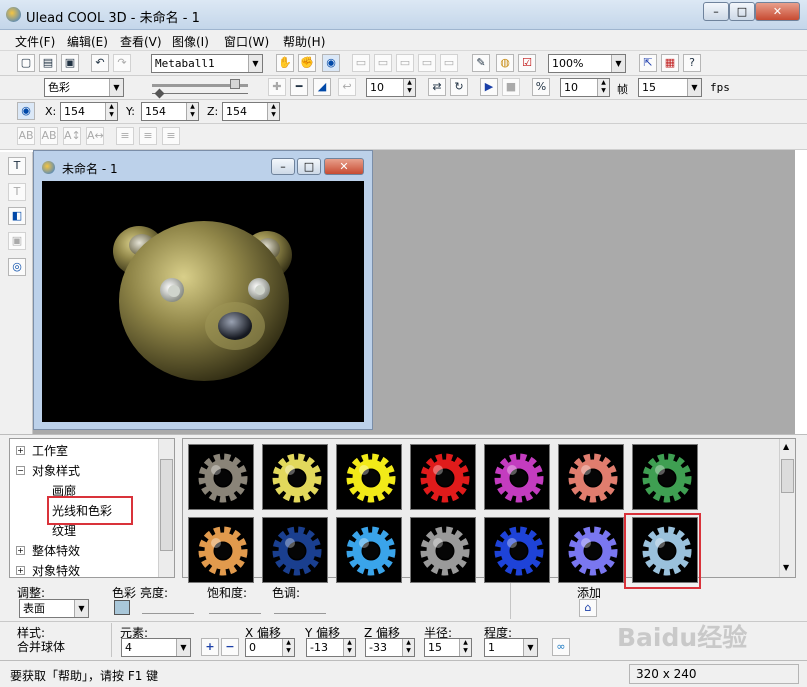  What do you see at coordinates (89, 111) in the screenshot?
I see `x-input: 154 ▲ ▼` at bounding box center [89, 111].